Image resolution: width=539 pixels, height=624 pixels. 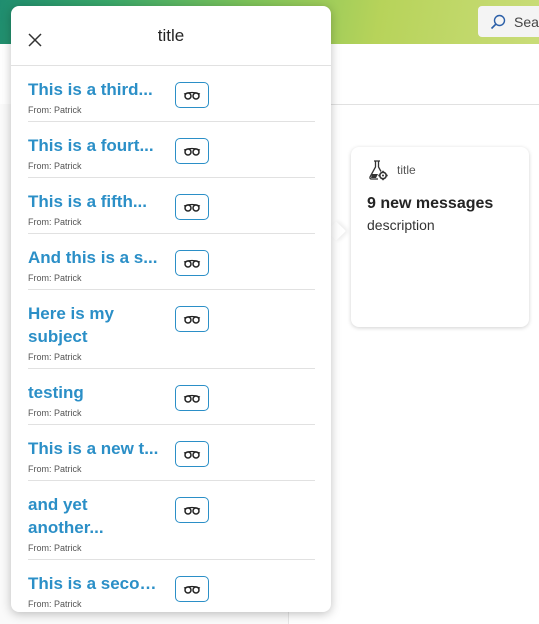 What do you see at coordinates (171, 206) in the screenshot?
I see `list-item: This is a fifth... From: Patrick` at bounding box center [171, 206].